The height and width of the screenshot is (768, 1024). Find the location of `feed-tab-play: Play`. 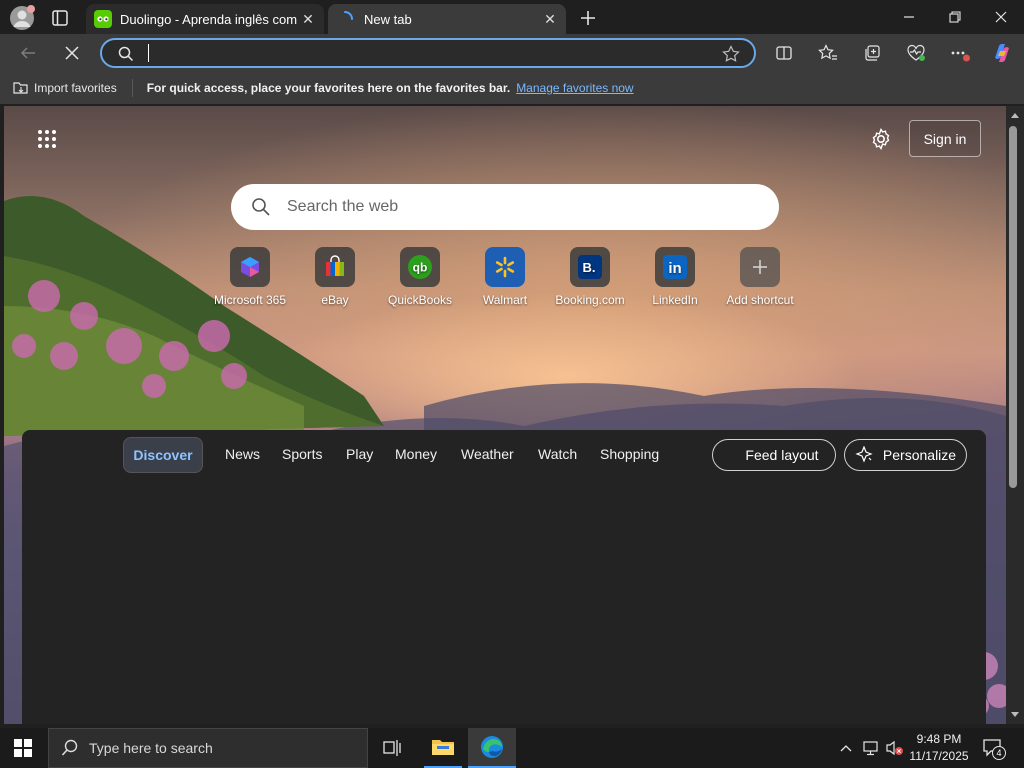

feed-tab-play: Play is located at coordinates (359, 454).